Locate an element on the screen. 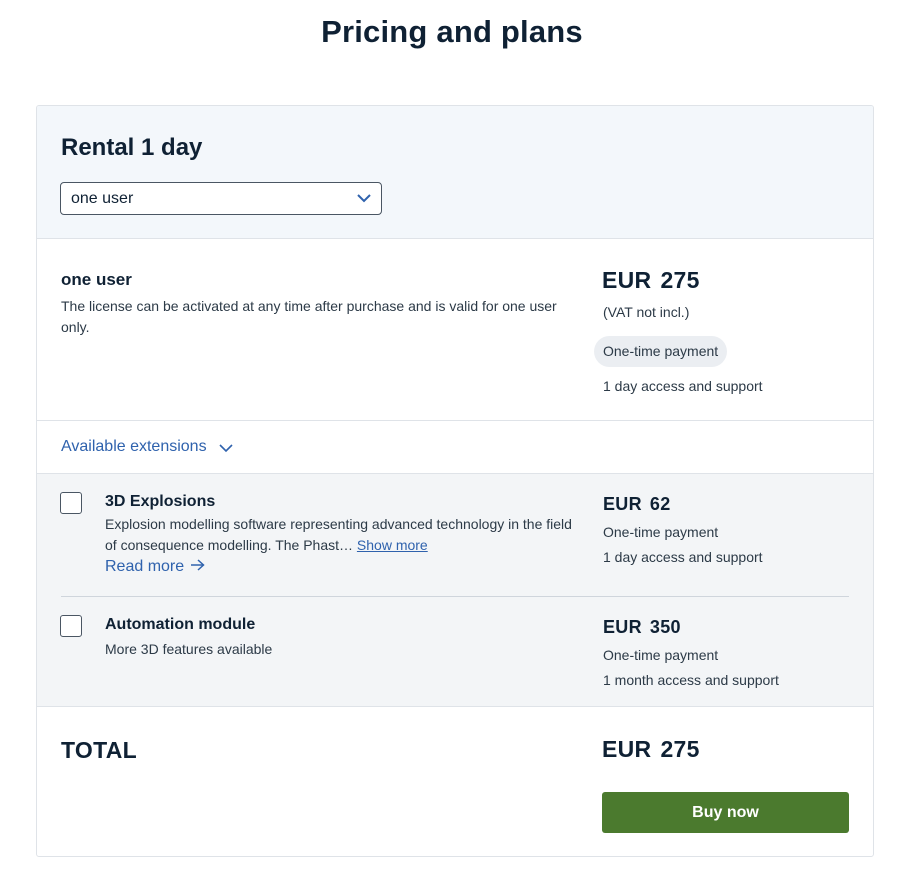  total-price: EUR 275 is located at coordinates (651, 749).